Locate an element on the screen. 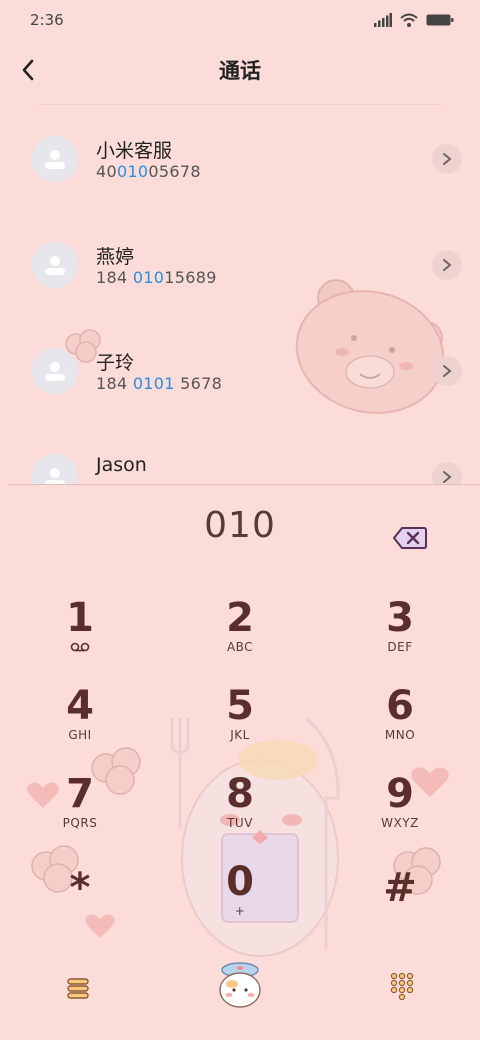 The image size is (480, 1040). call-icon is located at coordinates (240, 985).